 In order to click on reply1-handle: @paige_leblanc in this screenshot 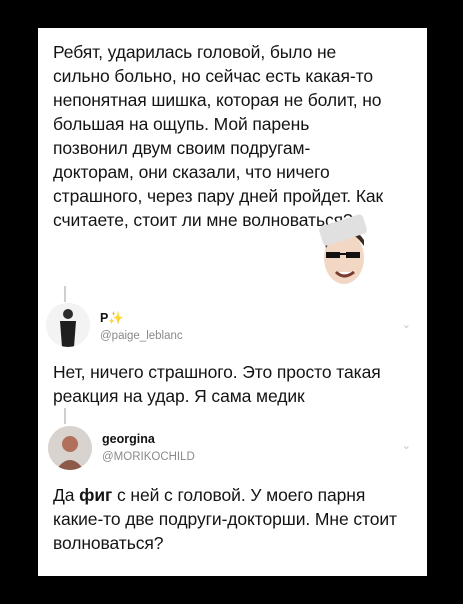, I will do `click(141, 336)`.